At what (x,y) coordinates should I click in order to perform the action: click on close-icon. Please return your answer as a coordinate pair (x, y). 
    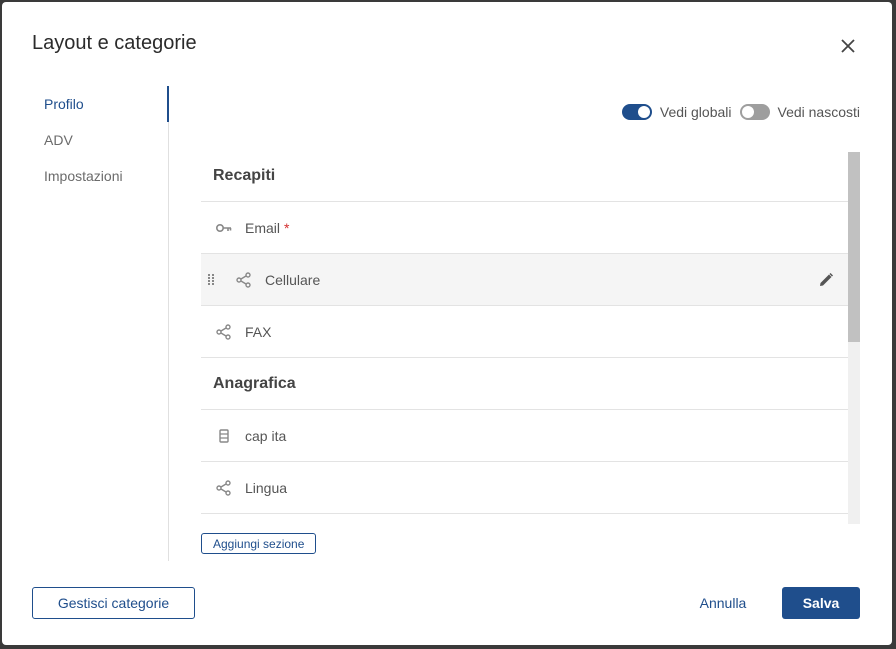
    Looking at the image, I should click on (848, 46).